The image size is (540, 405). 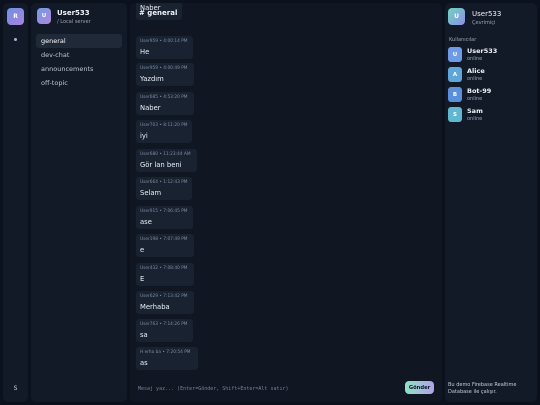 I want to click on channel-title: # general, so click(x=158, y=13).